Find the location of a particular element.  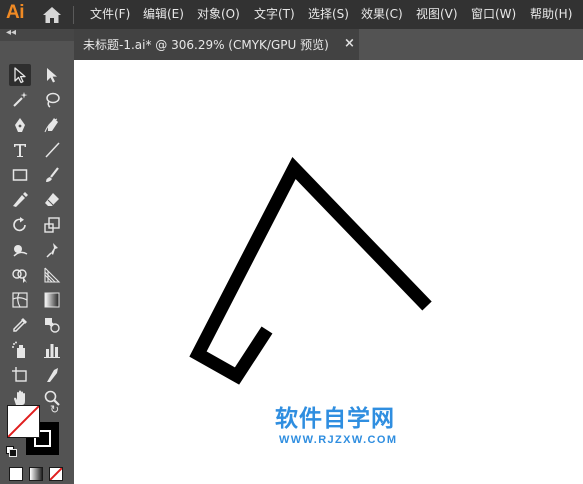

direct-selection-tool-icon is located at coordinates (52, 75).